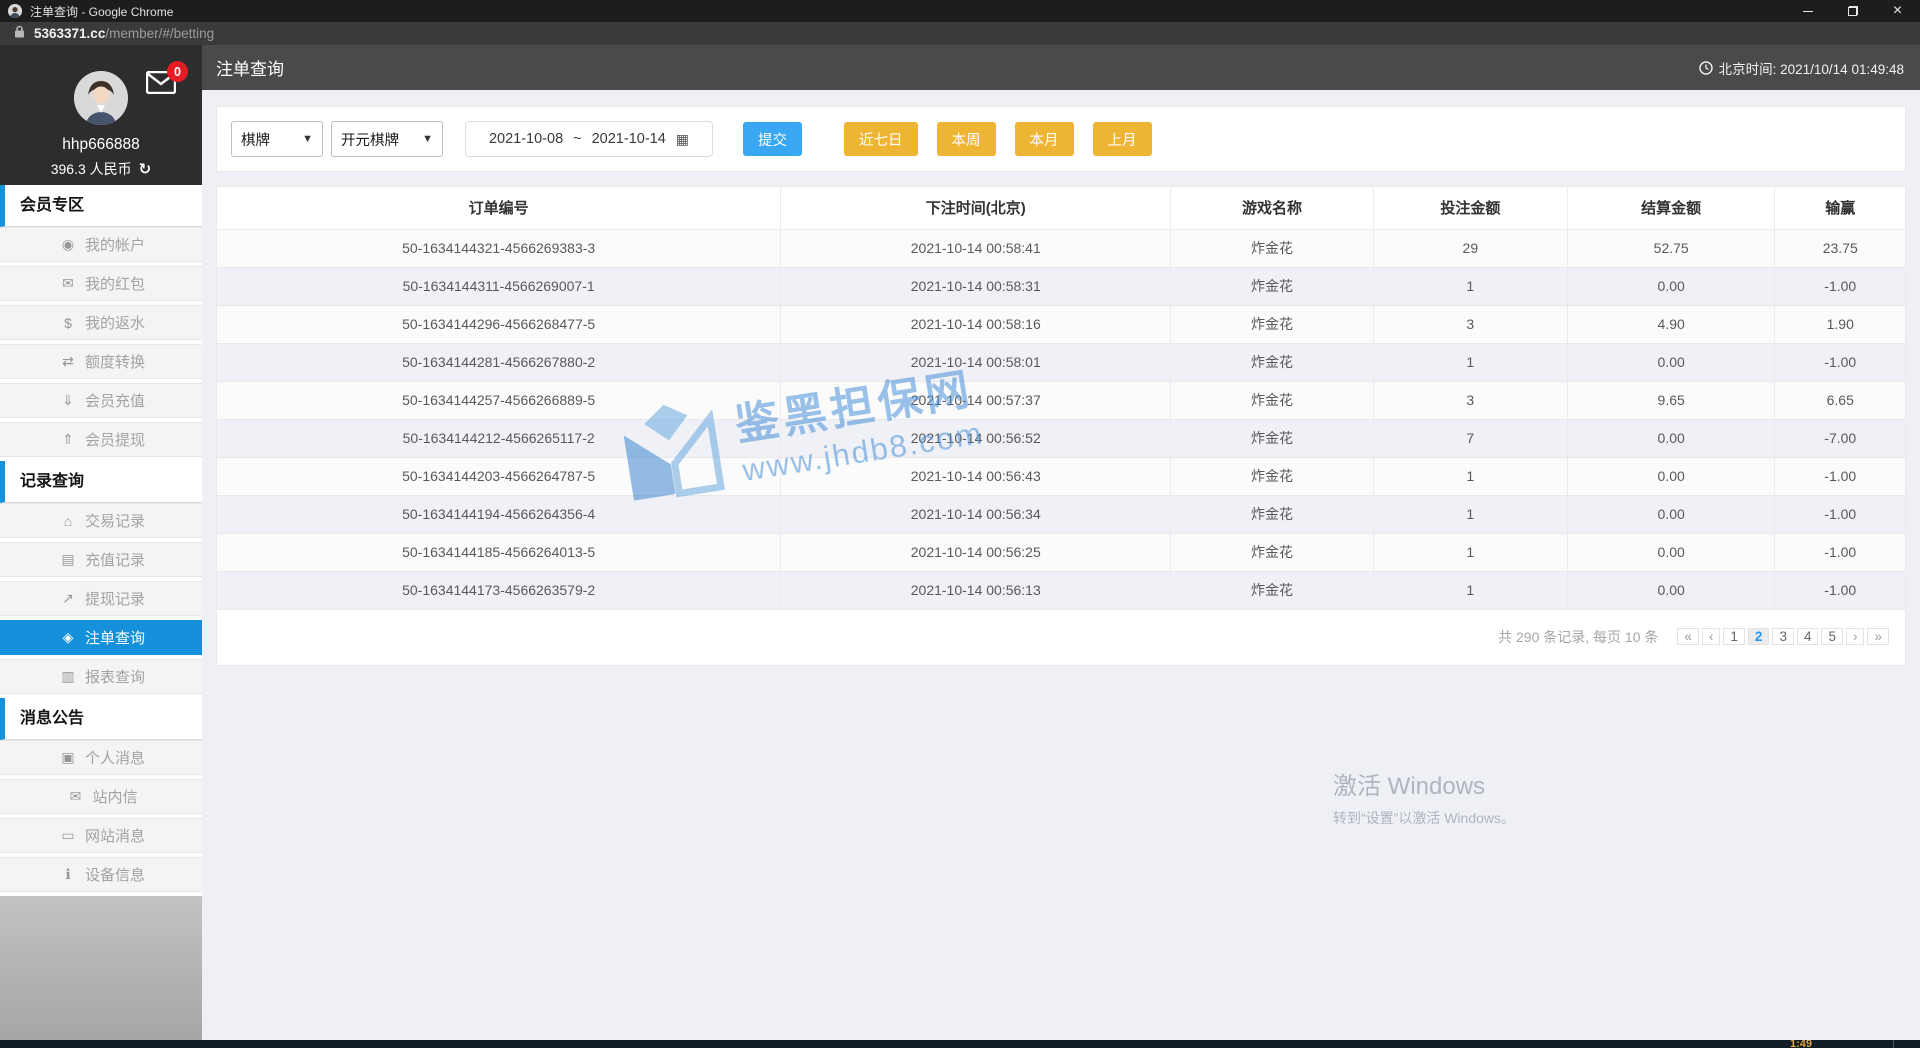  I want to click on sidebar-item-quota-transfer: ⇄ 额度转换, so click(101, 361).